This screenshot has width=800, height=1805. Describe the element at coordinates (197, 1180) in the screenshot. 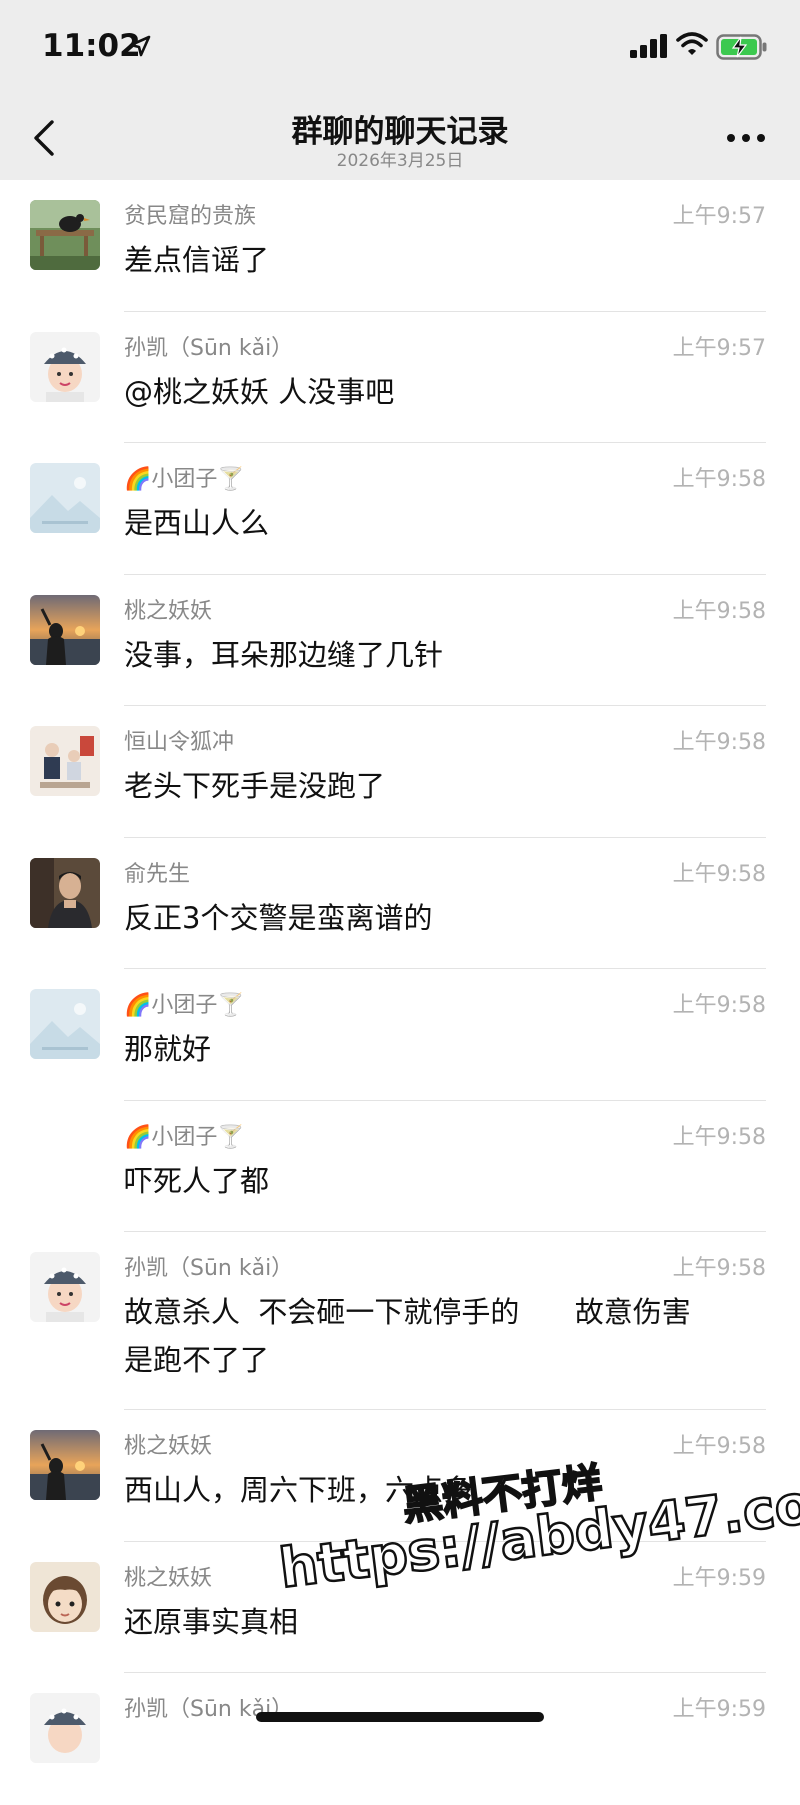

I see `message-text: 吓死人了都` at that location.